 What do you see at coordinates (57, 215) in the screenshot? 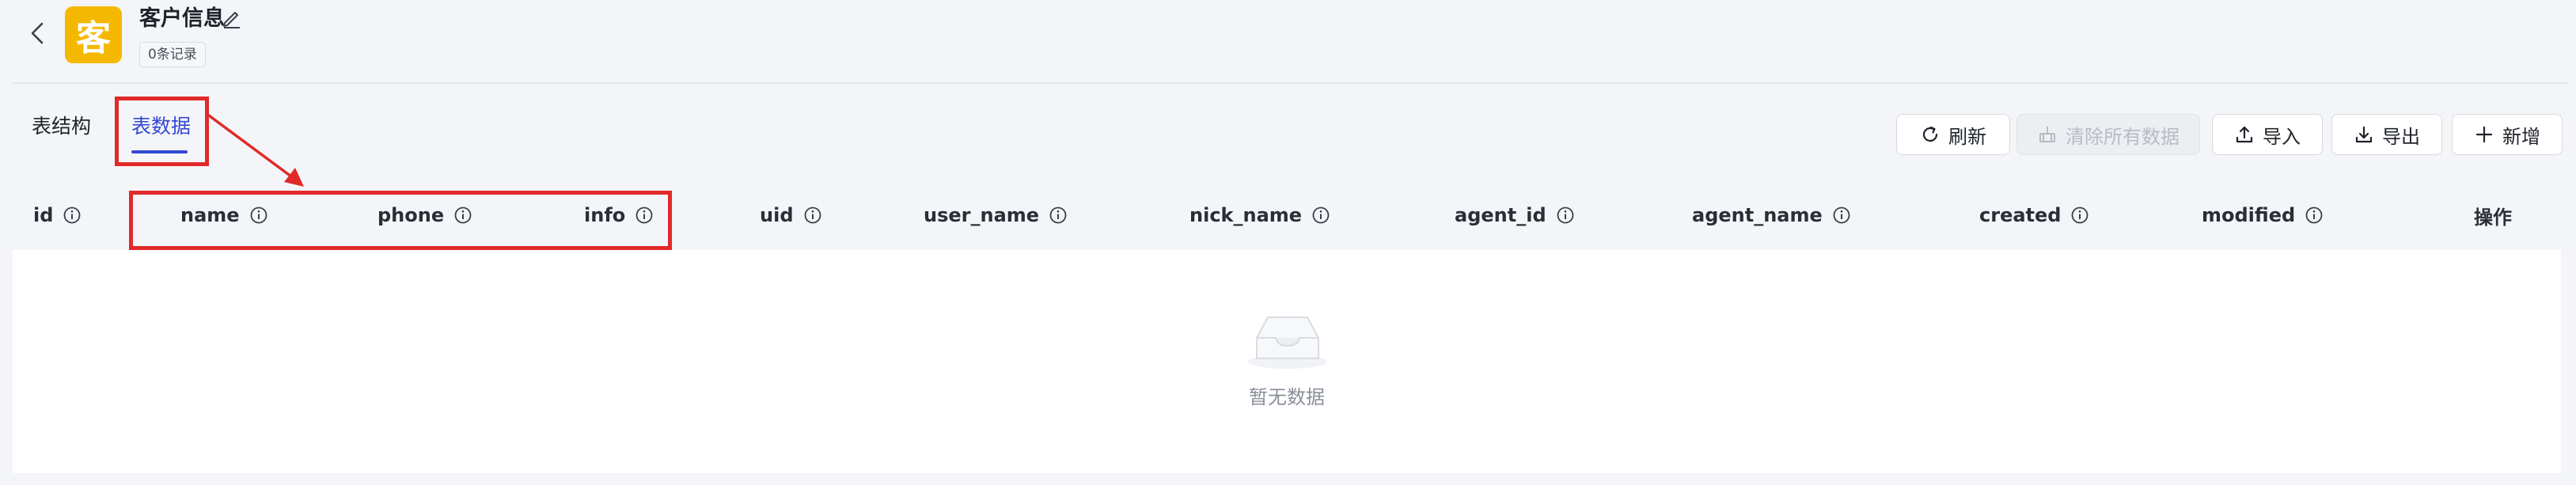
I see `column-header-id: id` at bounding box center [57, 215].